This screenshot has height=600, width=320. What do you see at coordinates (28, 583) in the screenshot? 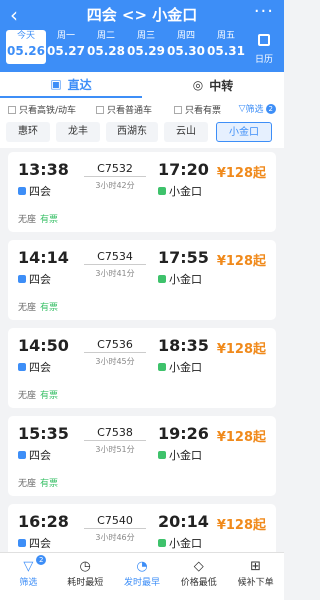
I see `filter-label: 筛选` at bounding box center [28, 583].